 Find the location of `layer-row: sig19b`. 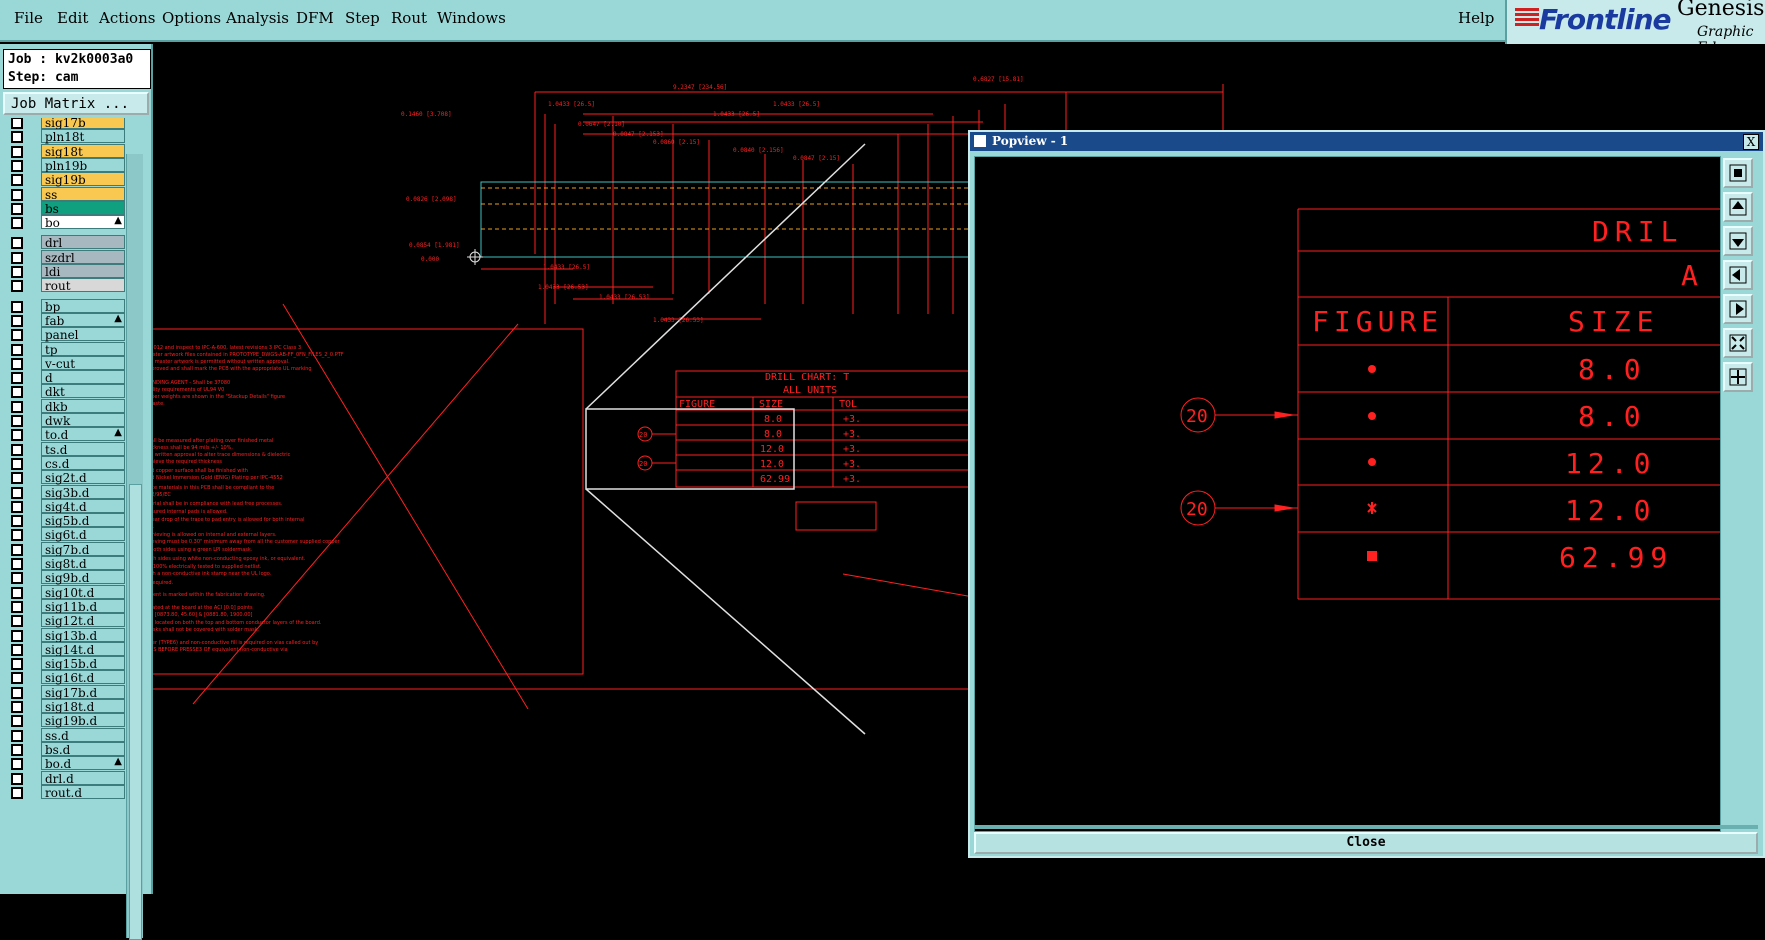

layer-row: sig19b is located at coordinates (64, 179).